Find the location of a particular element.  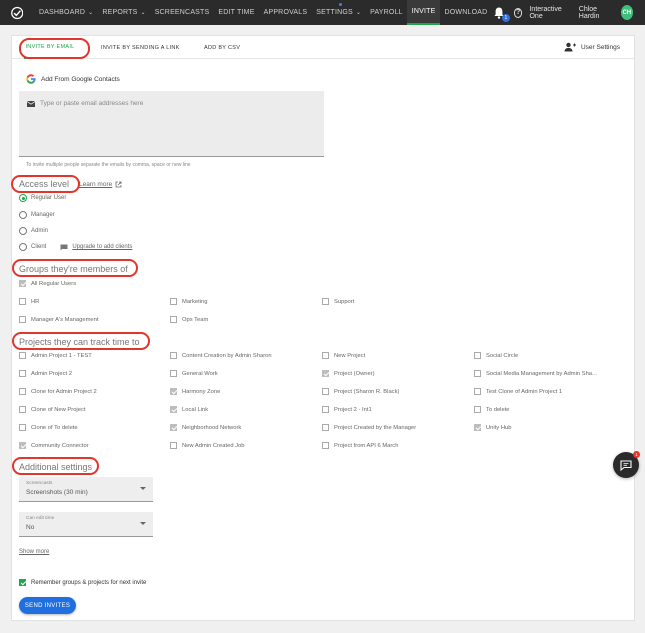

project-checkbox-clone-of-to-delete: Clone of To delete is located at coordinates (48, 427).